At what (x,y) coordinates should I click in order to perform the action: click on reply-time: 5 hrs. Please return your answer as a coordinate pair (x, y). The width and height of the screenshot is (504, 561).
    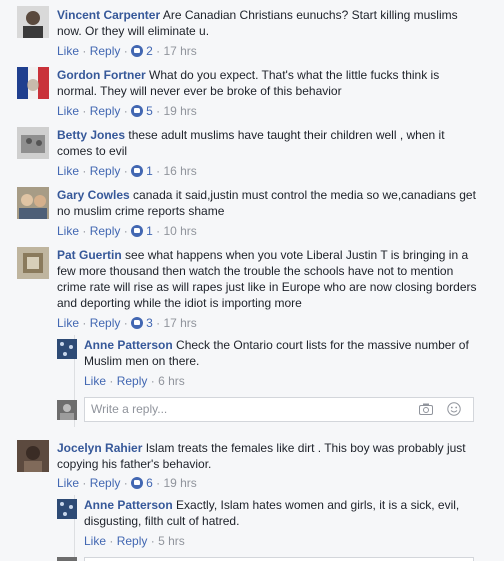
    Looking at the image, I should click on (171, 541).